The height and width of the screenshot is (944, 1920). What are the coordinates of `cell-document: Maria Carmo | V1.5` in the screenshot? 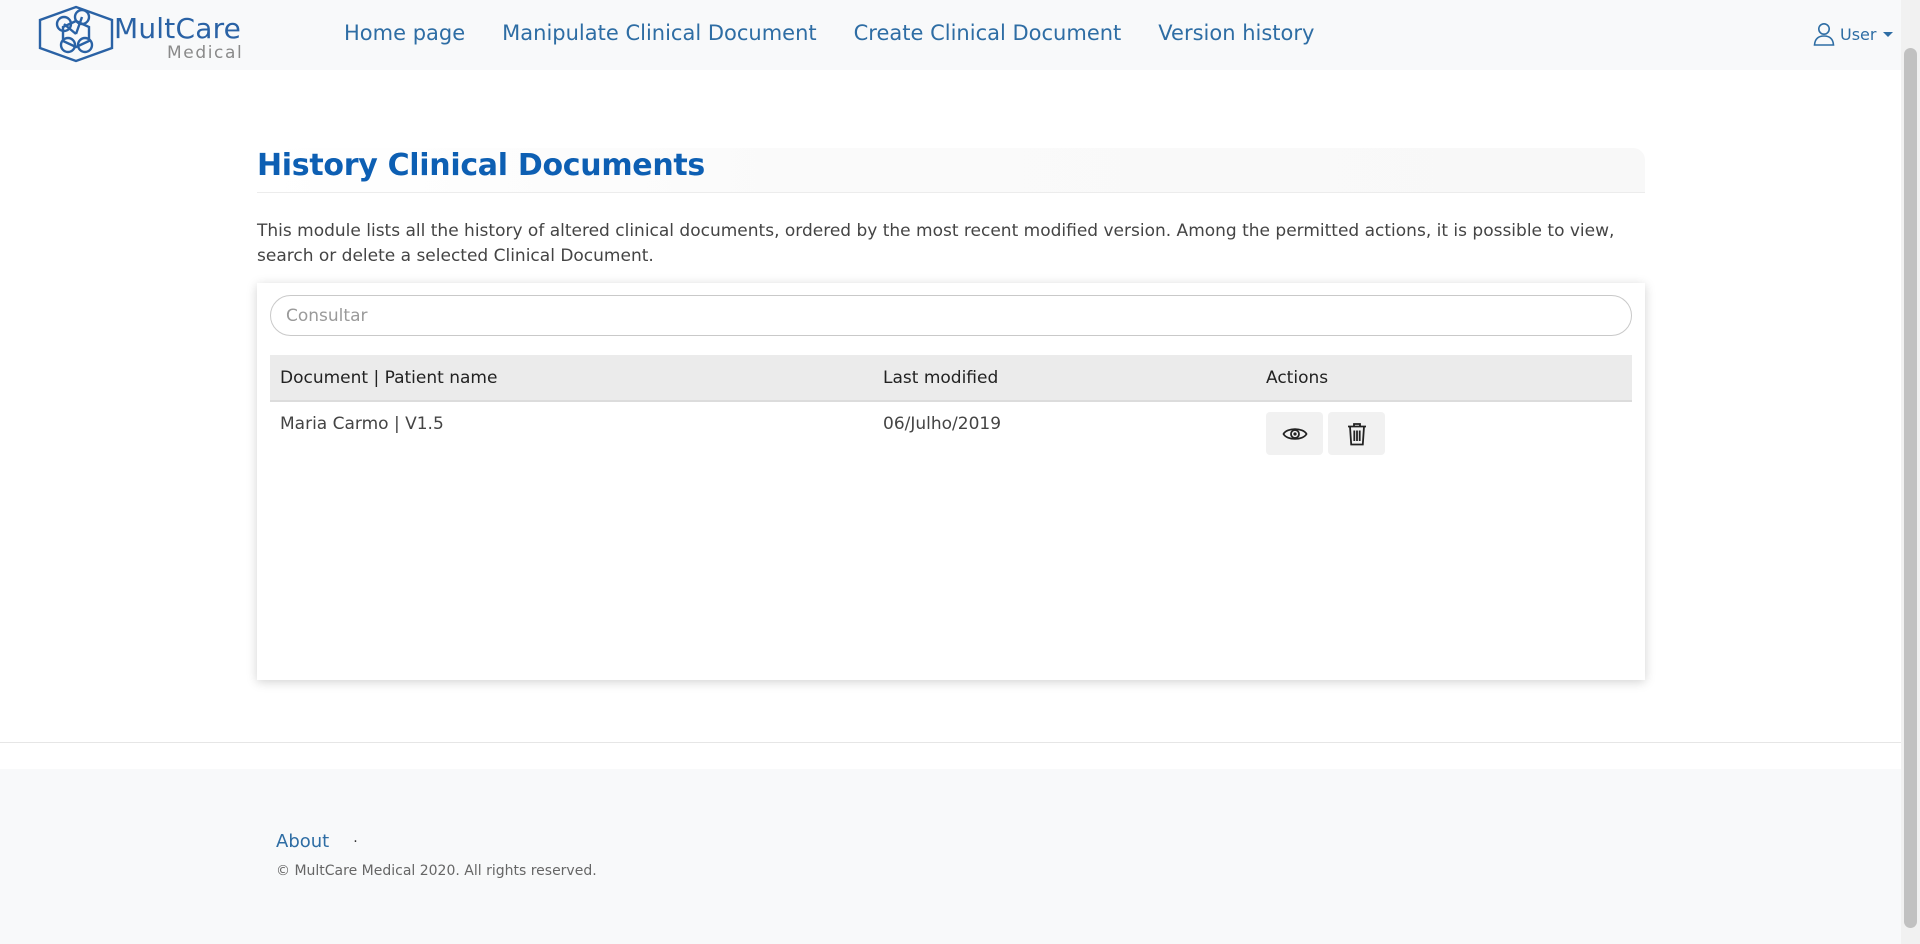 It's located at (362, 424).